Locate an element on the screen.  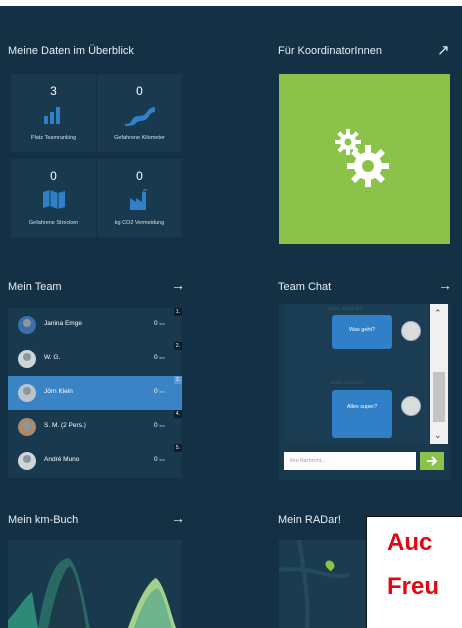
kmbuch-arrow-icon: → is located at coordinates (178, 518).